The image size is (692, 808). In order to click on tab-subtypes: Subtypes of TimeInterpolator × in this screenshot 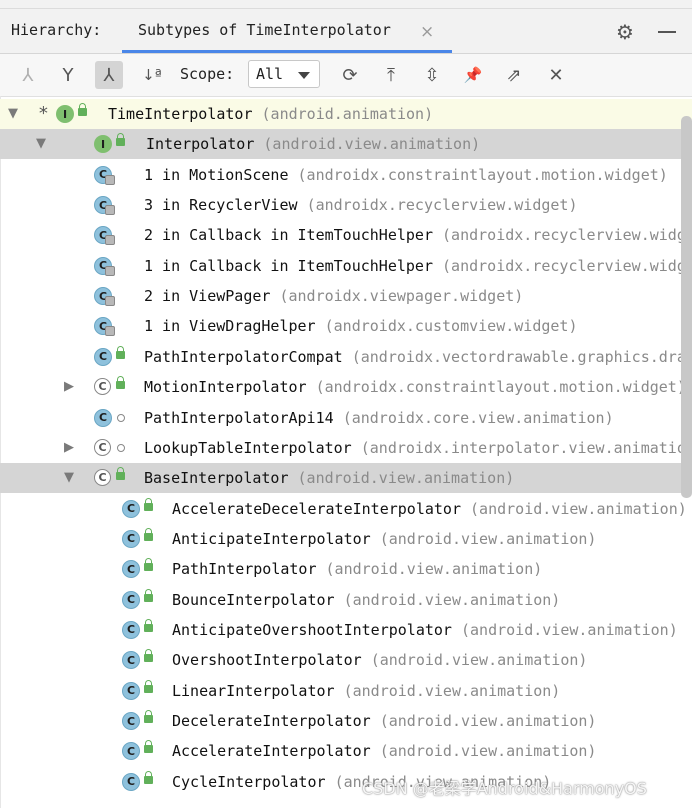, I will do `click(287, 31)`.